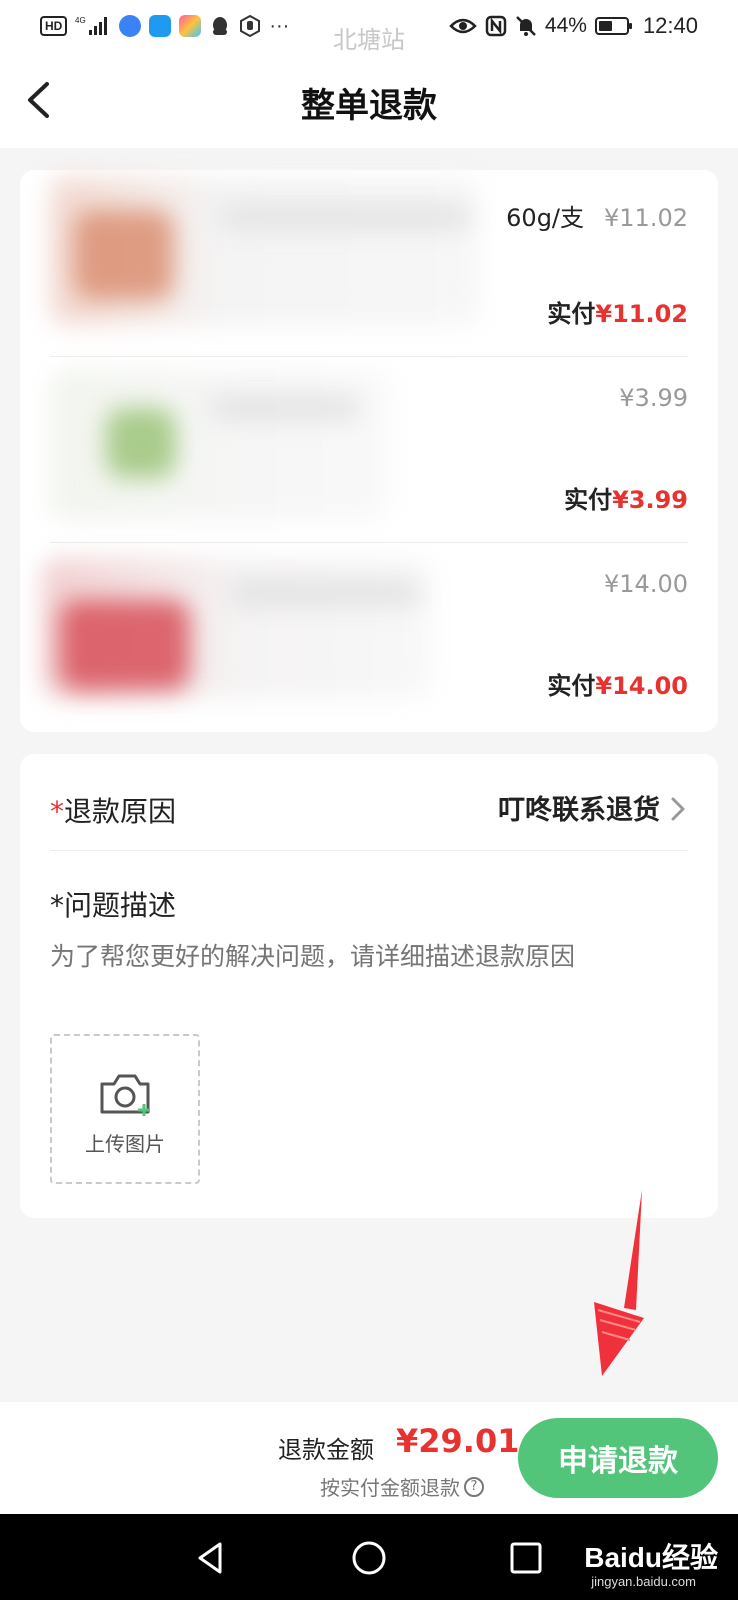  Describe the element at coordinates (618, 1458) in the screenshot. I see `apply-refund-button: 申请退款` at that location.